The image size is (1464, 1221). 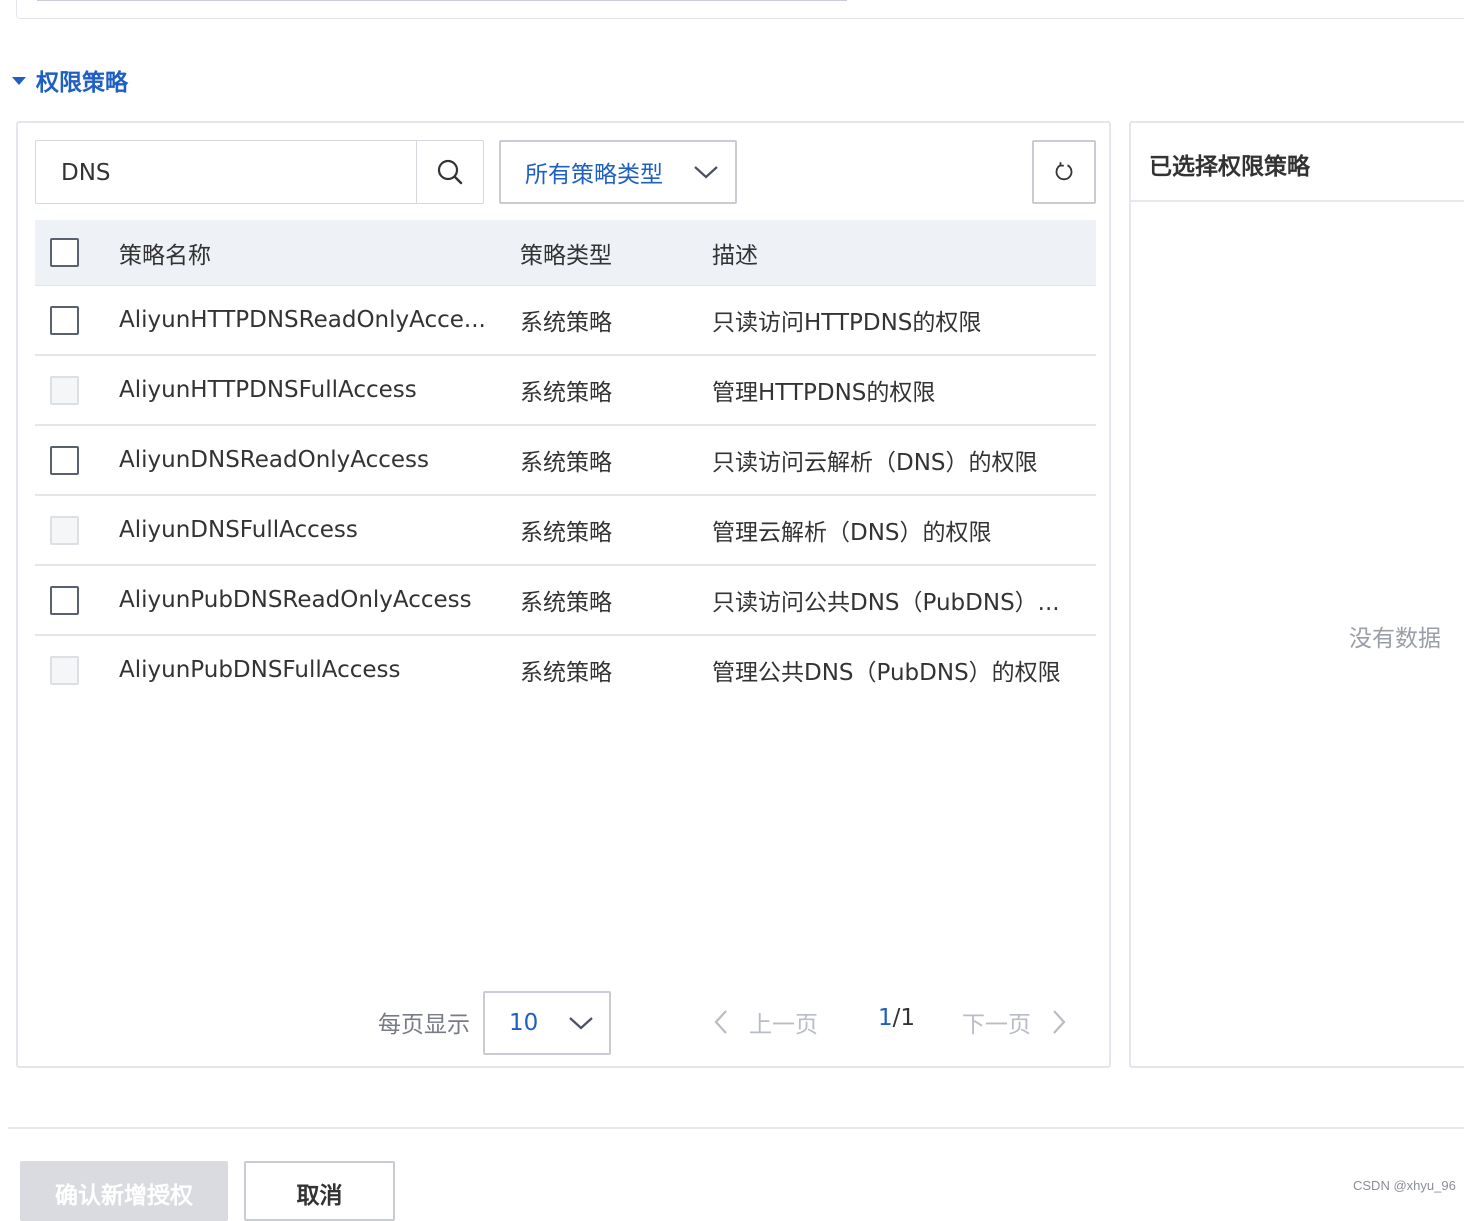 I want to click on policy-type-select-value: 所有策略类型, so click(x=594, y=175).